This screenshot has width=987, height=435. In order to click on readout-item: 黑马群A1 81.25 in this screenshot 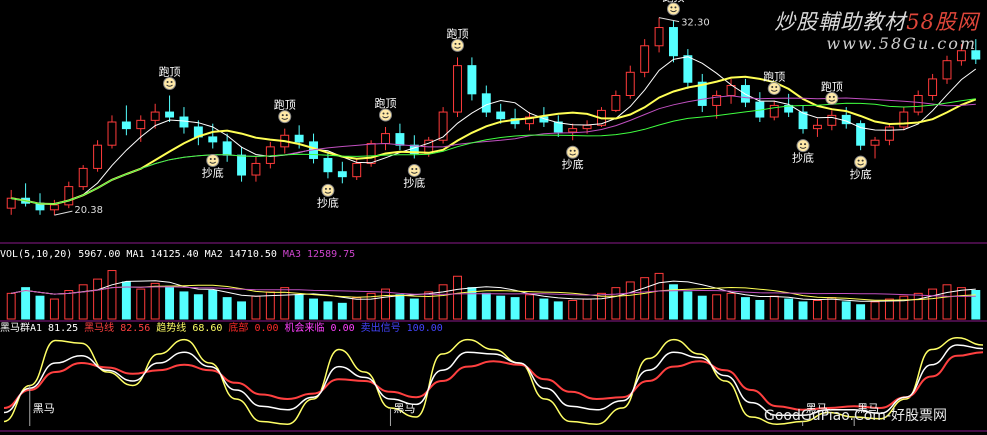, I will do `click(39, 328)`.